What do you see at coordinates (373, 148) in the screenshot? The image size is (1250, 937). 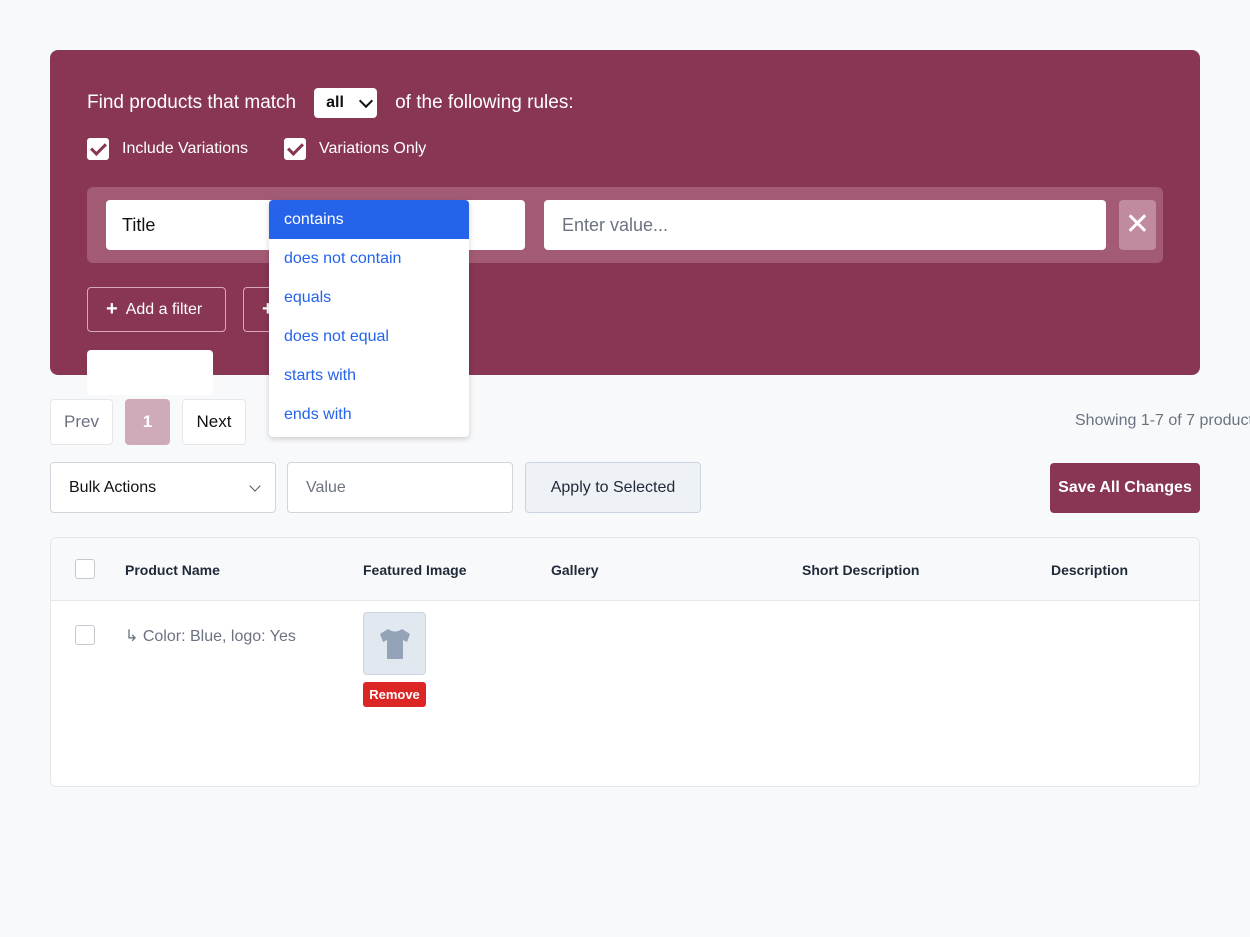 I see `variations-only-label: Variations Only` at bounding box center [373, 148].